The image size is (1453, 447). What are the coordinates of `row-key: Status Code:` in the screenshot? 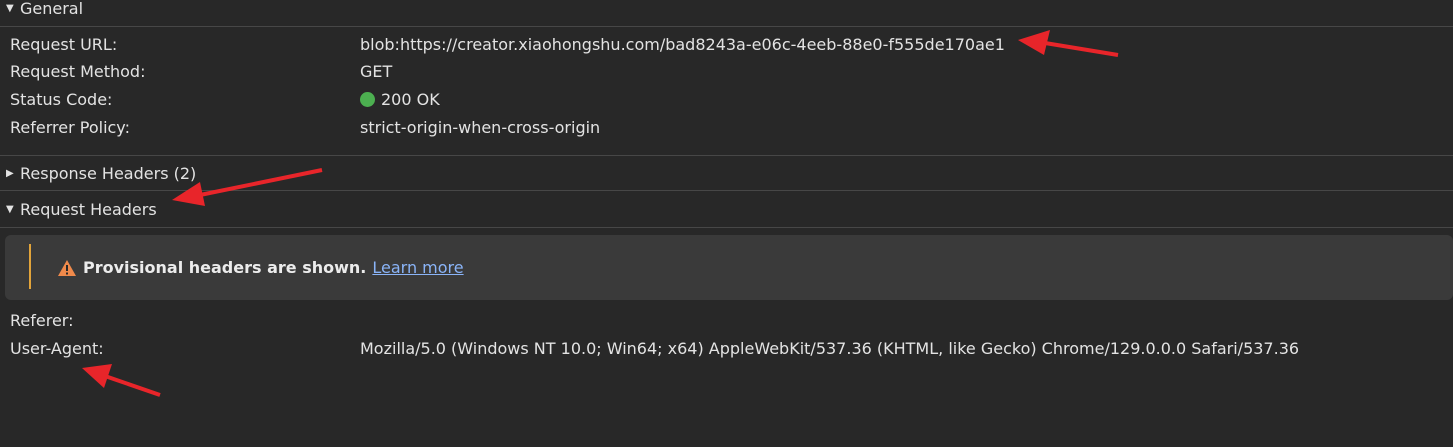 It's located at (61, 99).